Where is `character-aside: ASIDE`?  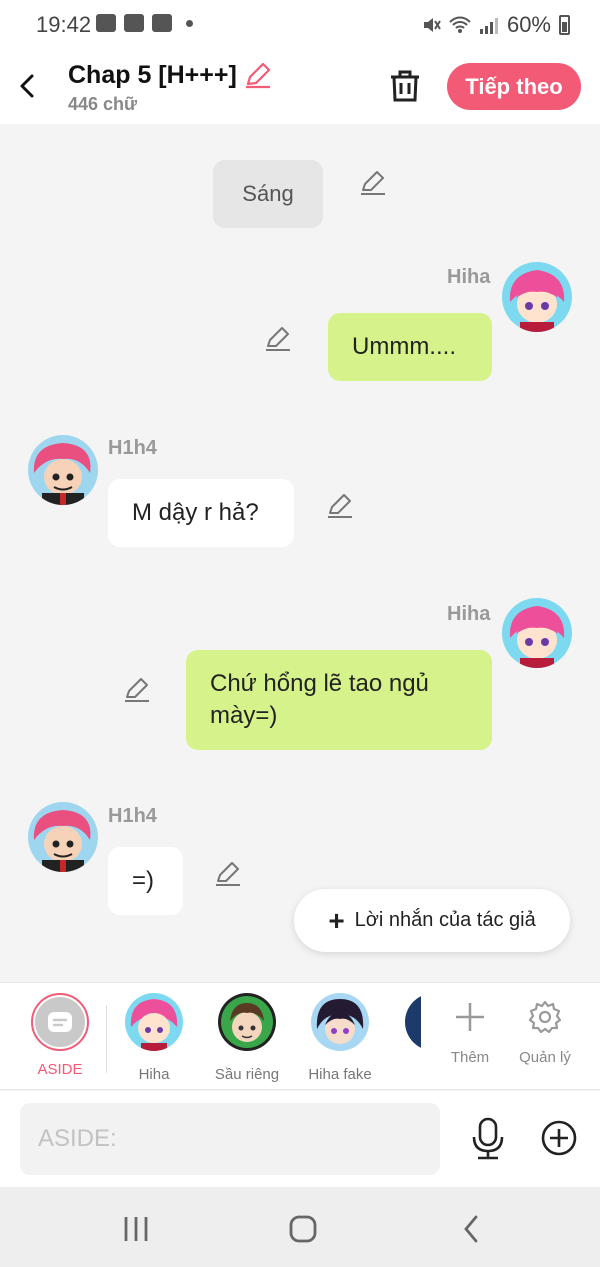
character-aside: ASIDE is located at coordinates (60, 1035).